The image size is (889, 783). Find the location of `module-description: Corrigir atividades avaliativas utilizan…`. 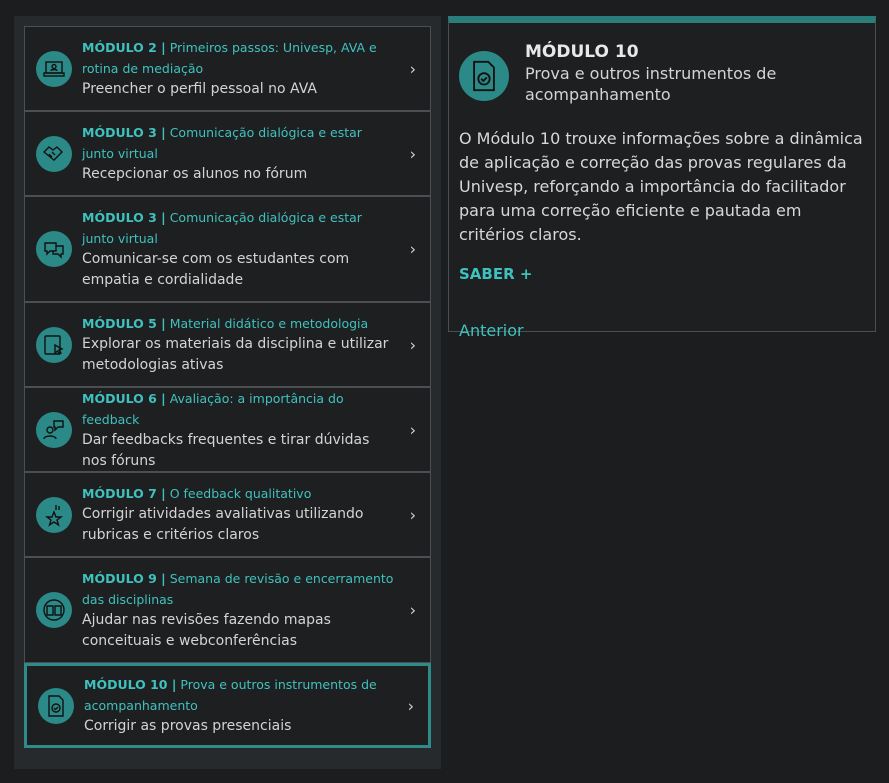

module-description: Corrigir atividades avaliativas utilizan… is located at coordinates (223, 524).